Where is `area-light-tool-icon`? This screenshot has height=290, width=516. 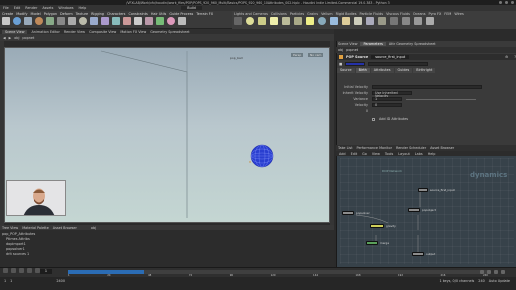 area-light-tool-icon is located at coordinates (274, 21).